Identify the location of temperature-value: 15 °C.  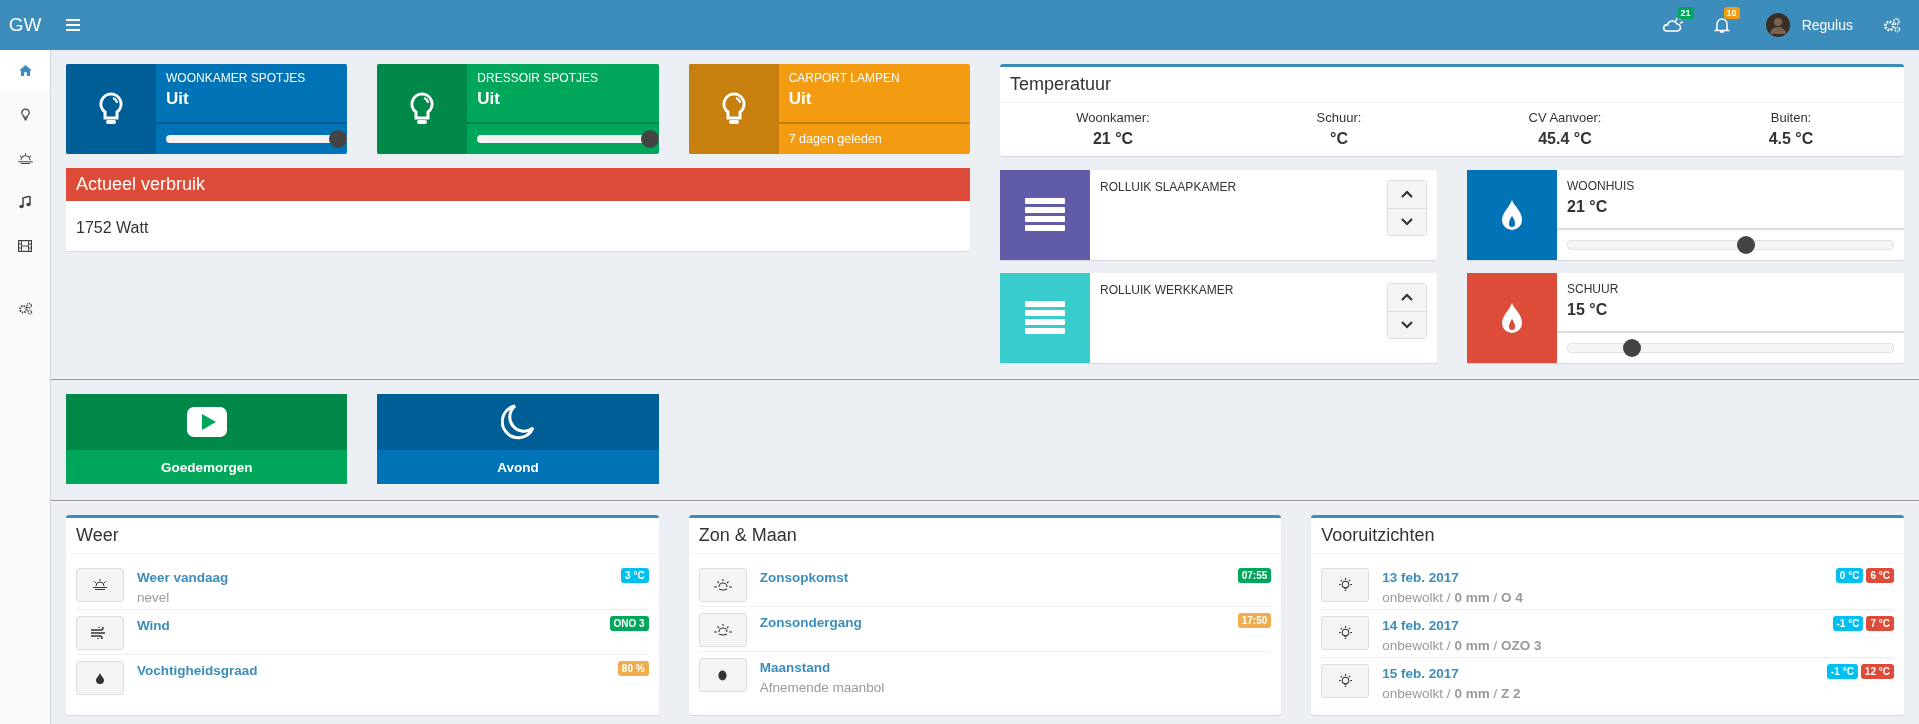
(1588, 310).